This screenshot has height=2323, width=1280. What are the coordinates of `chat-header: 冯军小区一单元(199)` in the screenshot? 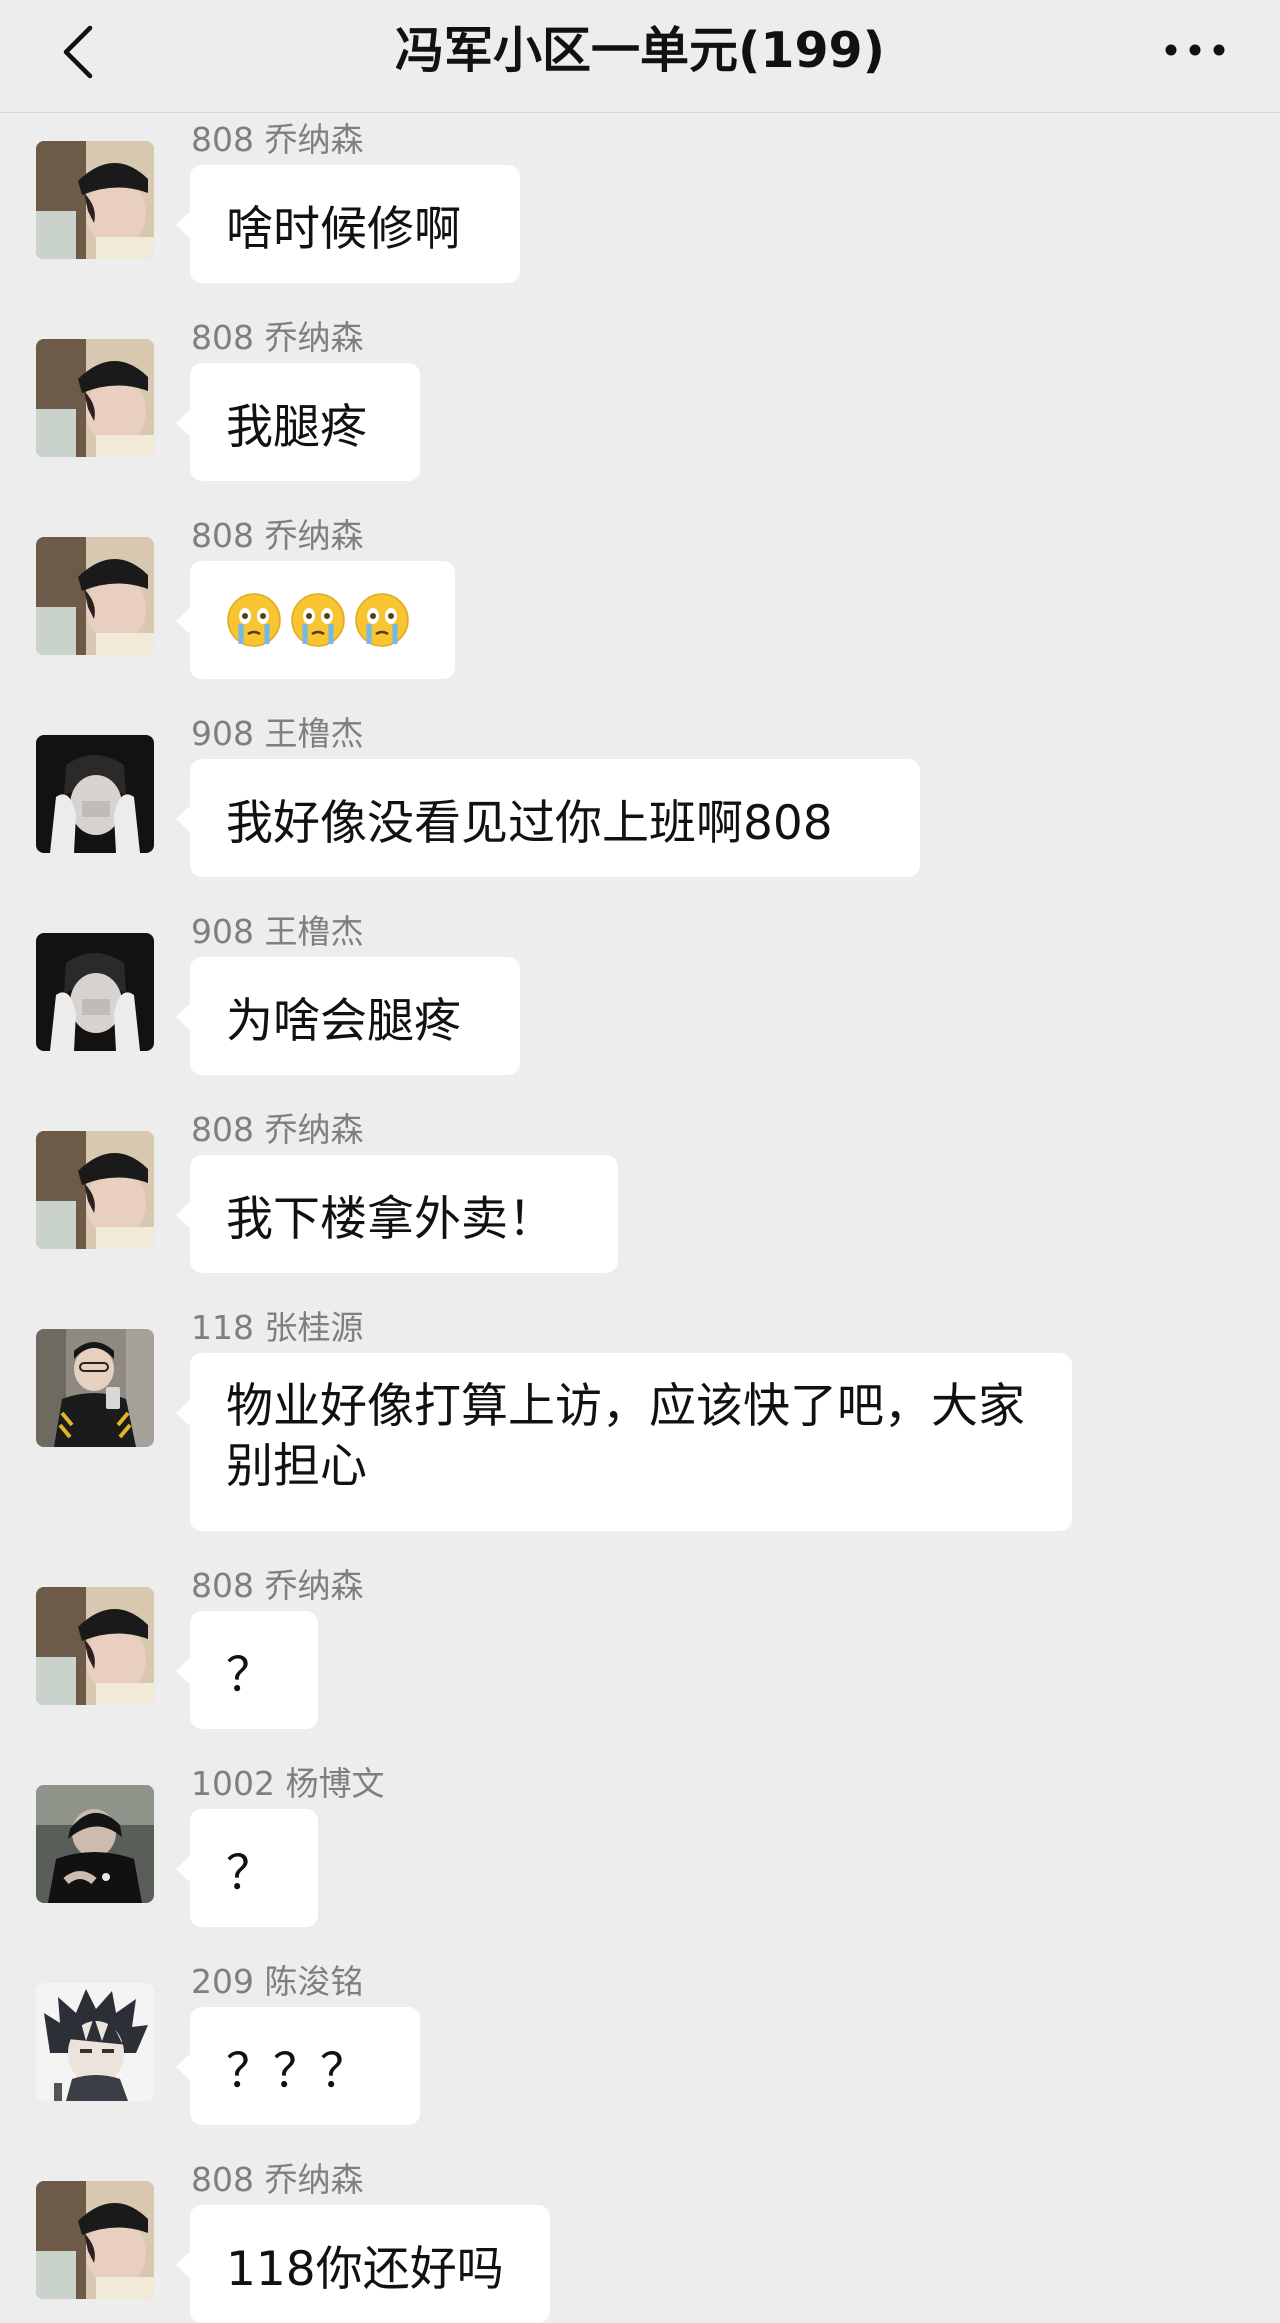 It's located at (640, 56).